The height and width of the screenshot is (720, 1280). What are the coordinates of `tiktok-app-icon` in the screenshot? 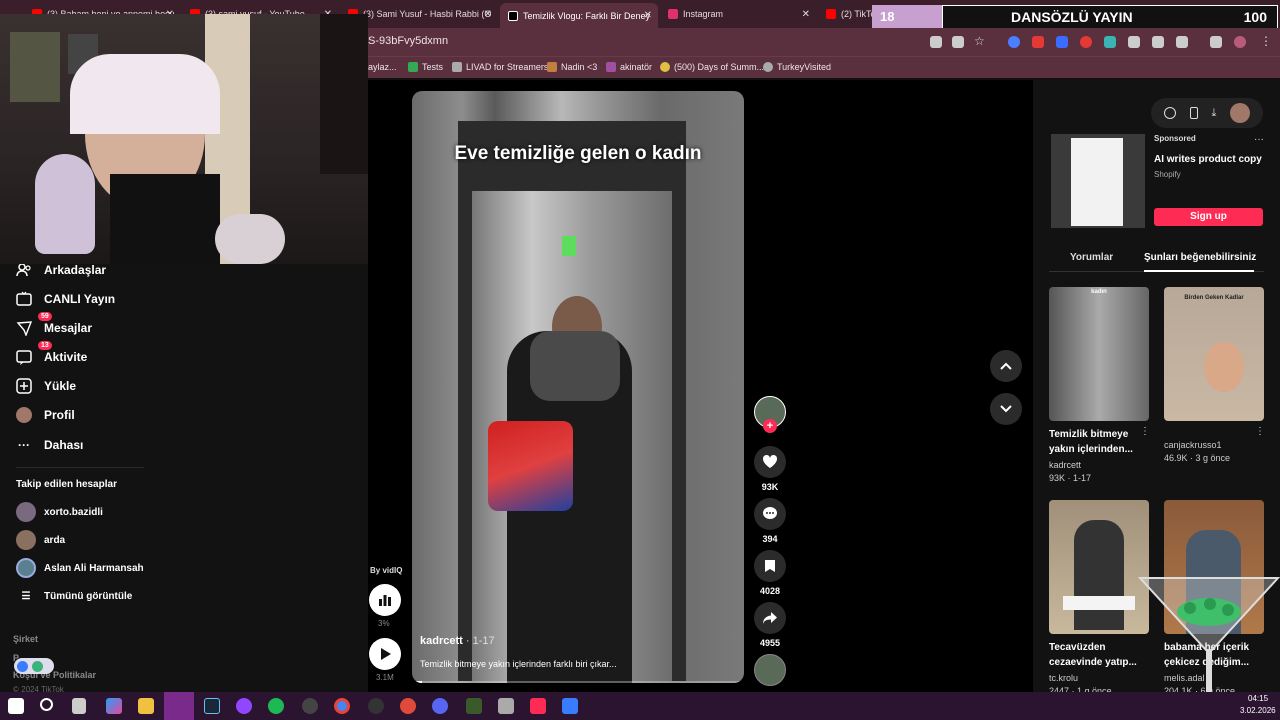 It's located at (538, 706).